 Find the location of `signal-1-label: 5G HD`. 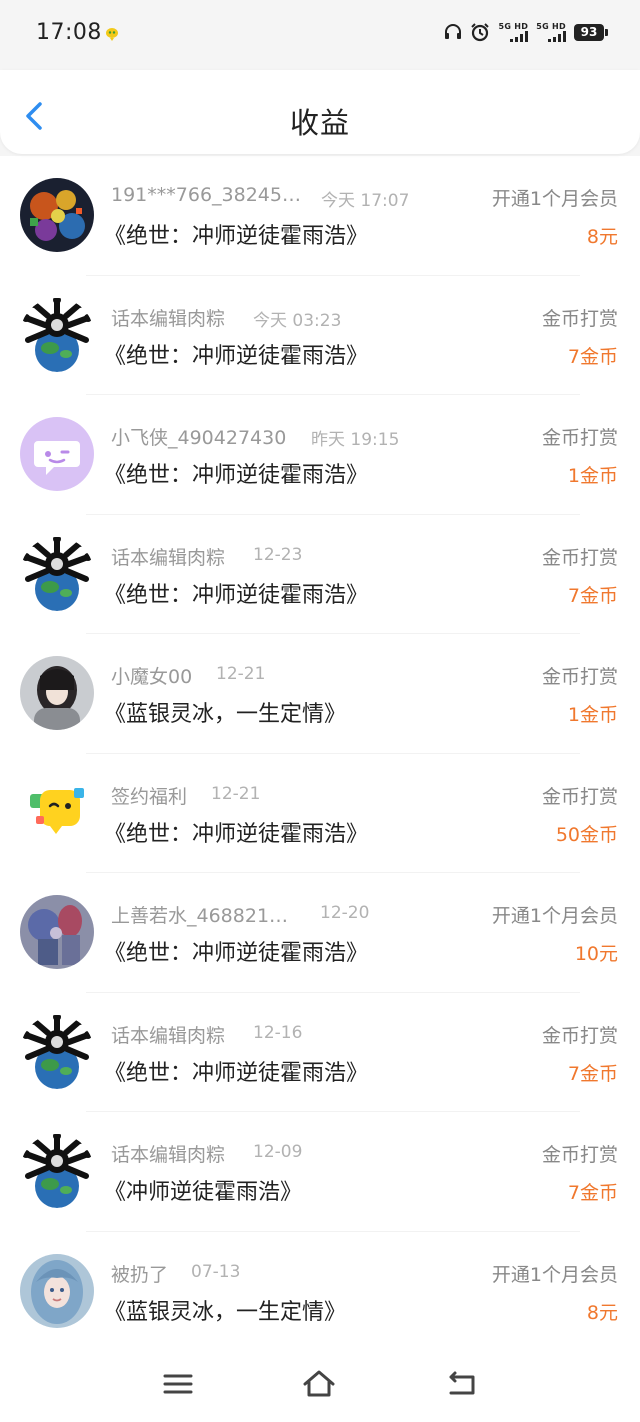

signal-1-label: 5G HD is located at coordinates (513, 26).